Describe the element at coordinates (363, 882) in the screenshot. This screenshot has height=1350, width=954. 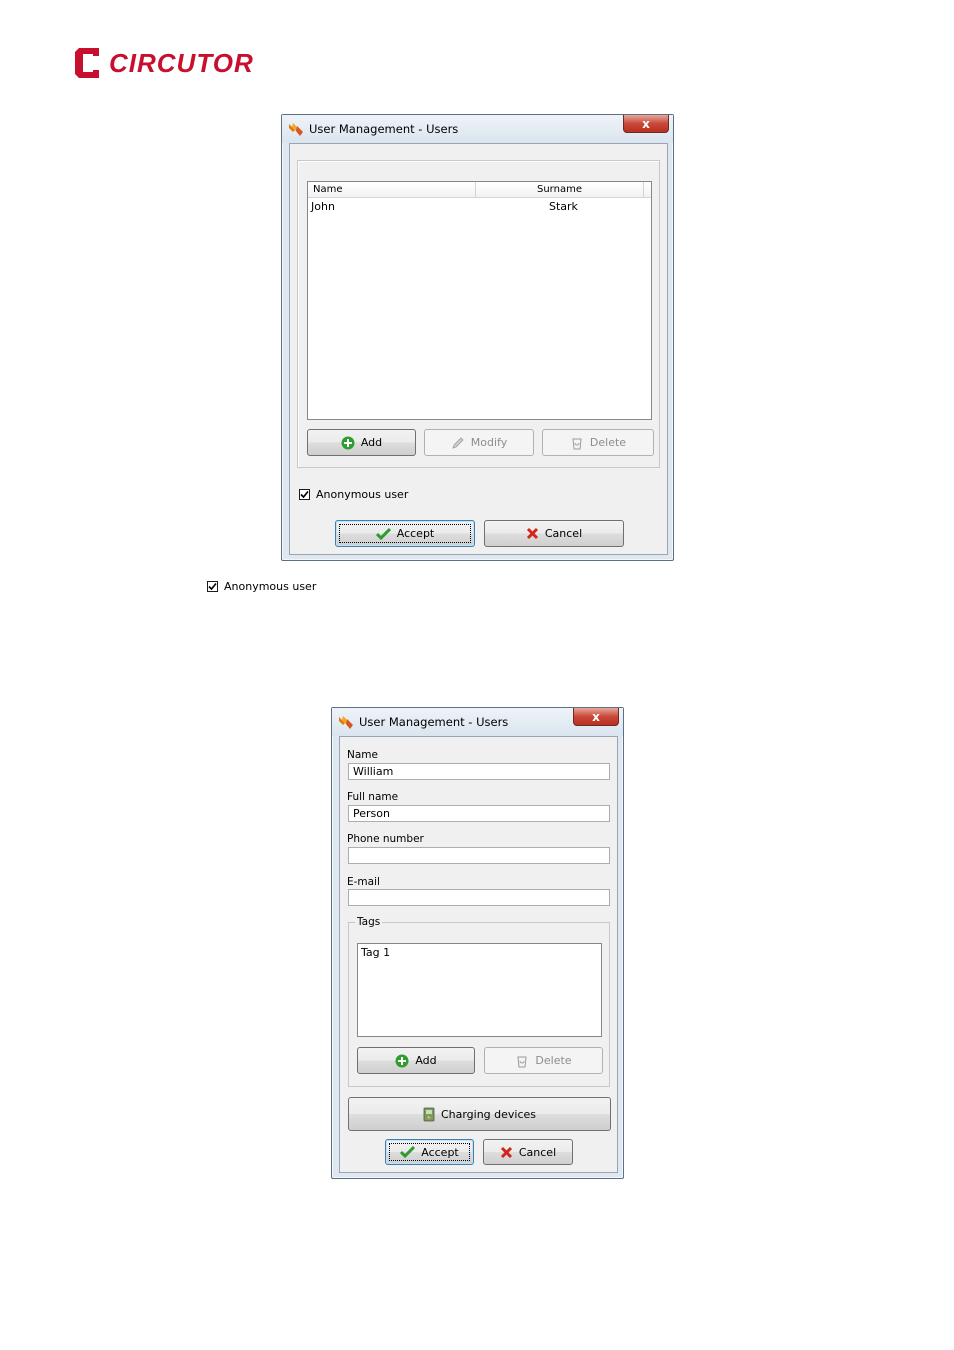
I see `email-label: E-mail` at that location.